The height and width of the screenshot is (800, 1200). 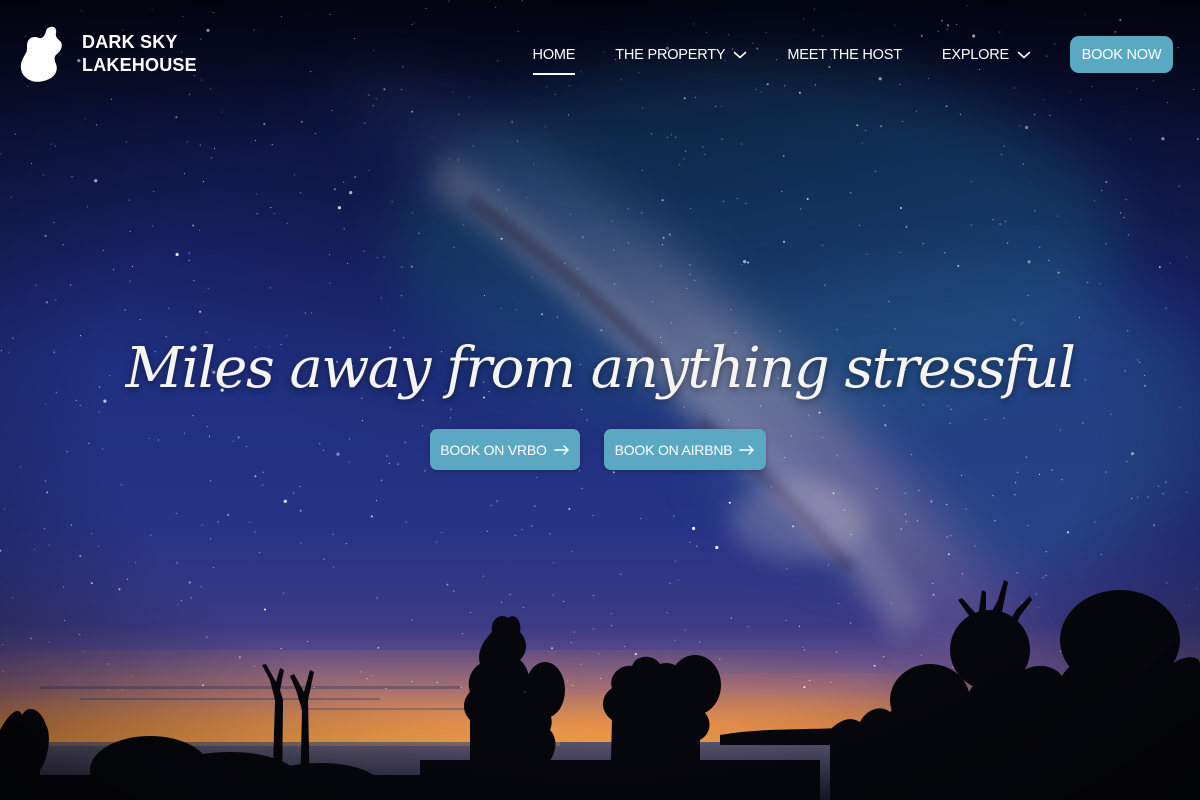 I want to click on hero-title: Miles away from anything stressful, so click(x=600, y=368).